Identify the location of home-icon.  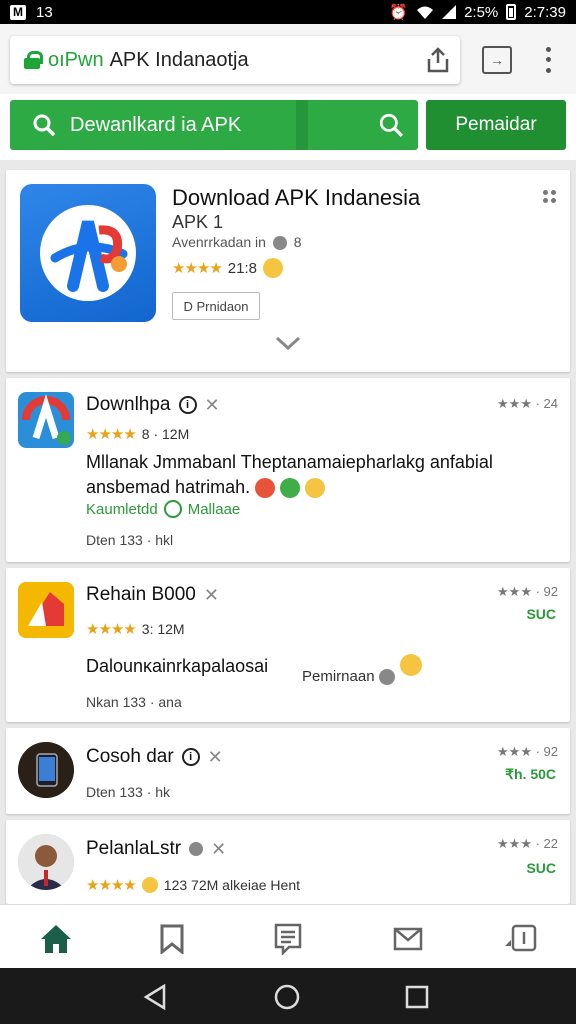
(56, 939).